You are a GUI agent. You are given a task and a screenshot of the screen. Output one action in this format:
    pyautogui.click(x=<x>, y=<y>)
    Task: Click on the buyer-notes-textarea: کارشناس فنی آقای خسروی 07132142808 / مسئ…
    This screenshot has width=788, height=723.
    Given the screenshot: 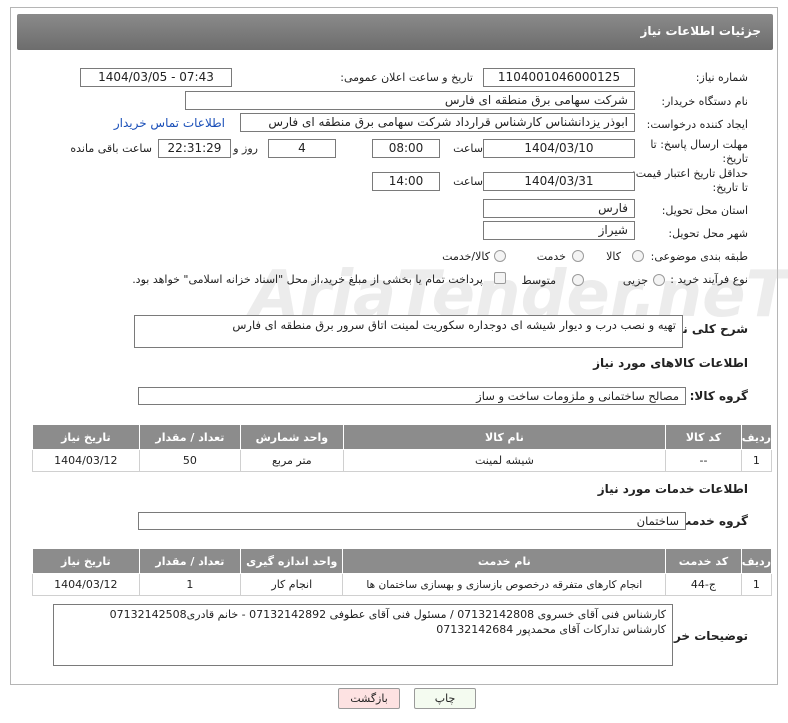 What is the action you would take?
    pyautogui.click(x=363, y=635)
    